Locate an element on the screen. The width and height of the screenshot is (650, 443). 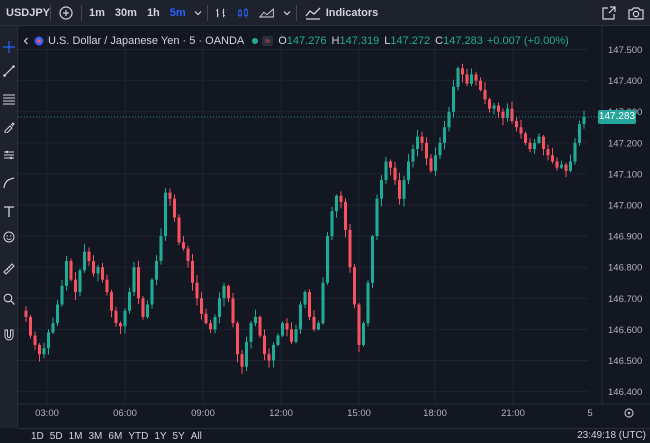
interval-30m-button: 30m is located at coordinates (126, 13).